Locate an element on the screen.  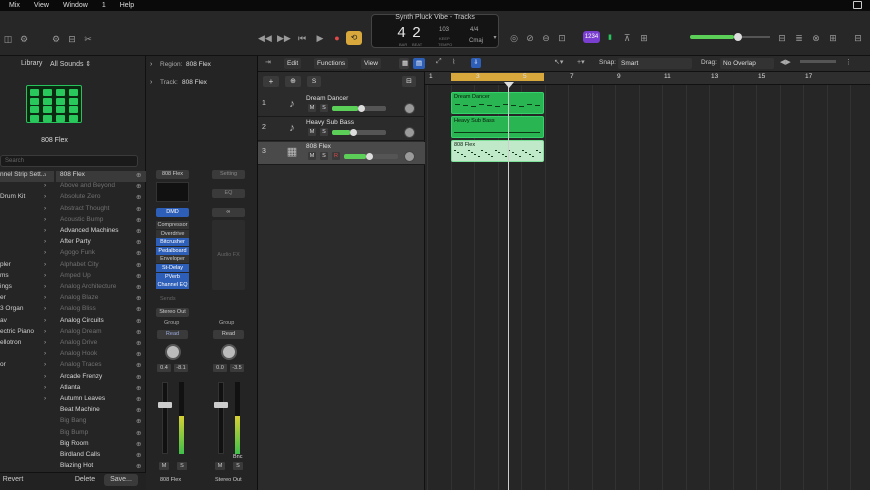
strip2-pan-knob is located at coordinates (229, 352).